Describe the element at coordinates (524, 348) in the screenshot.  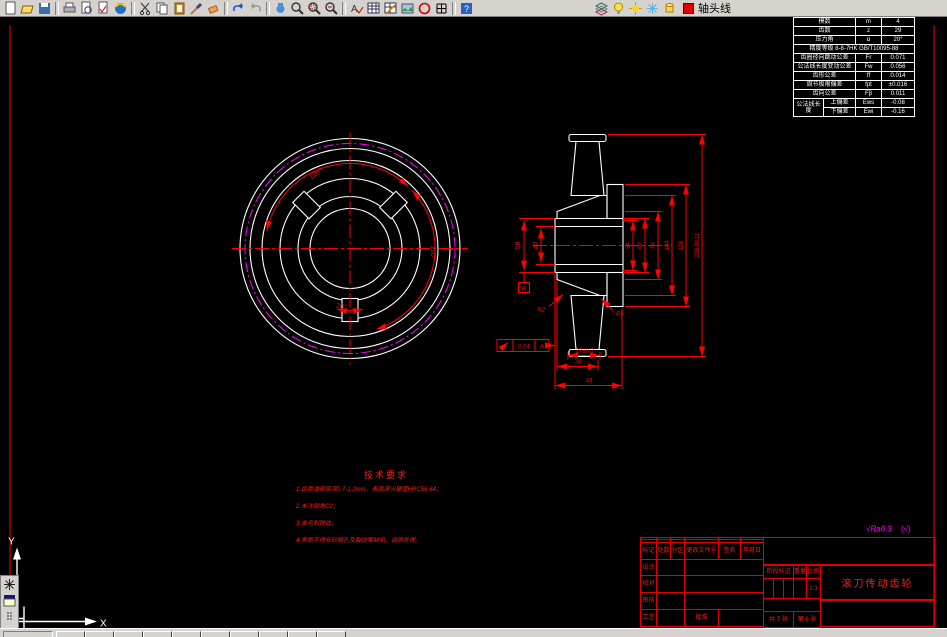
I see `fcf-value: 0.04` at that location.